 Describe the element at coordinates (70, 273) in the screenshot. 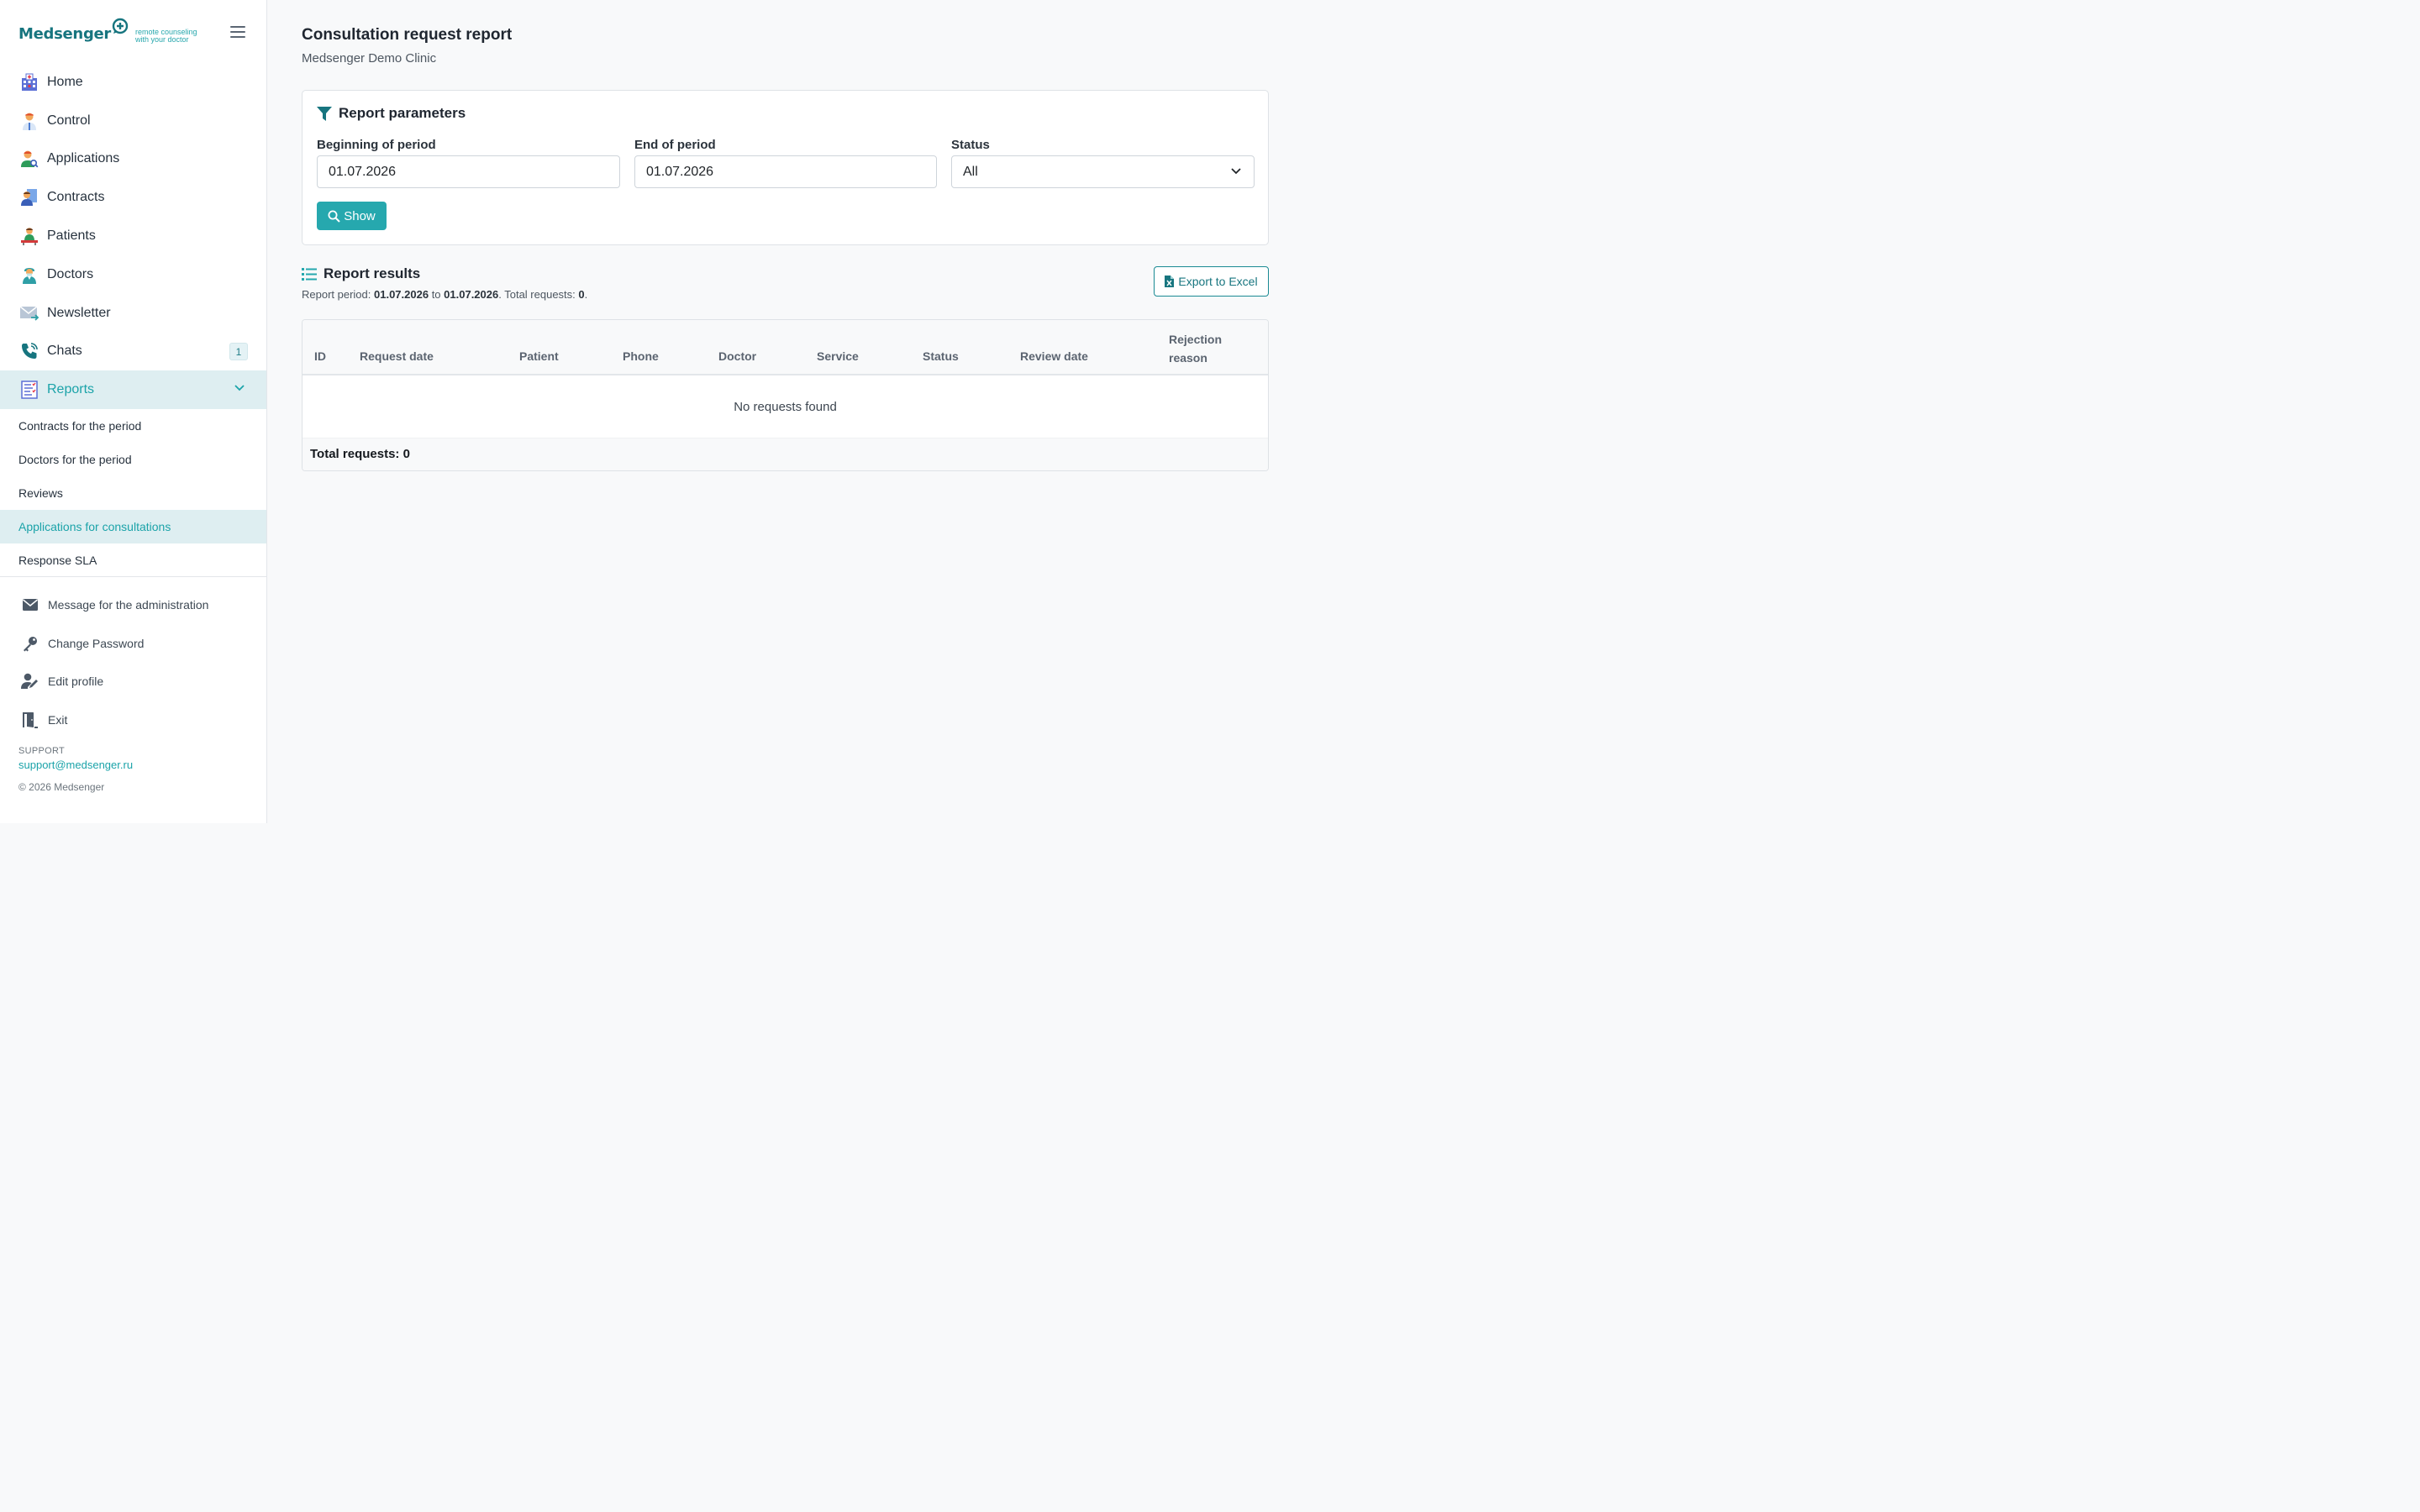

I see `sidebar-item-label: Doctors` at that location.